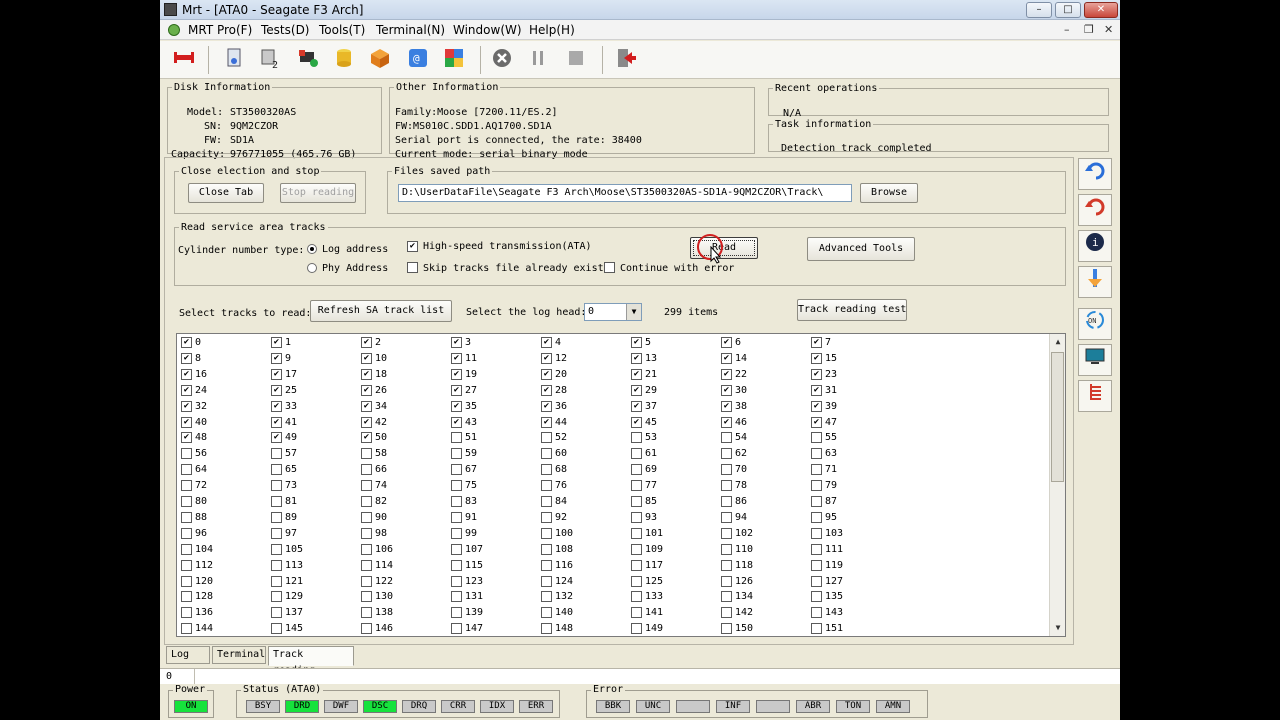 Image resolution: width=1280 pixels, height=720 pixels. I want to click on mdi-minimize-button: –, so click(1067, 29).